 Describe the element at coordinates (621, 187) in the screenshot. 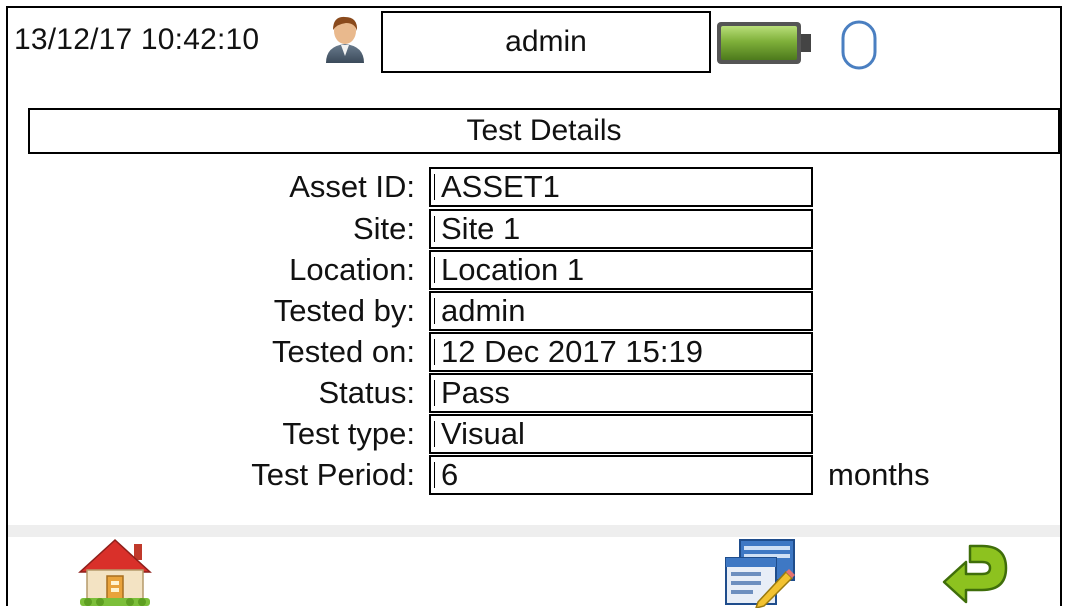

I see `asset-id-field: ASSET1` at that location.